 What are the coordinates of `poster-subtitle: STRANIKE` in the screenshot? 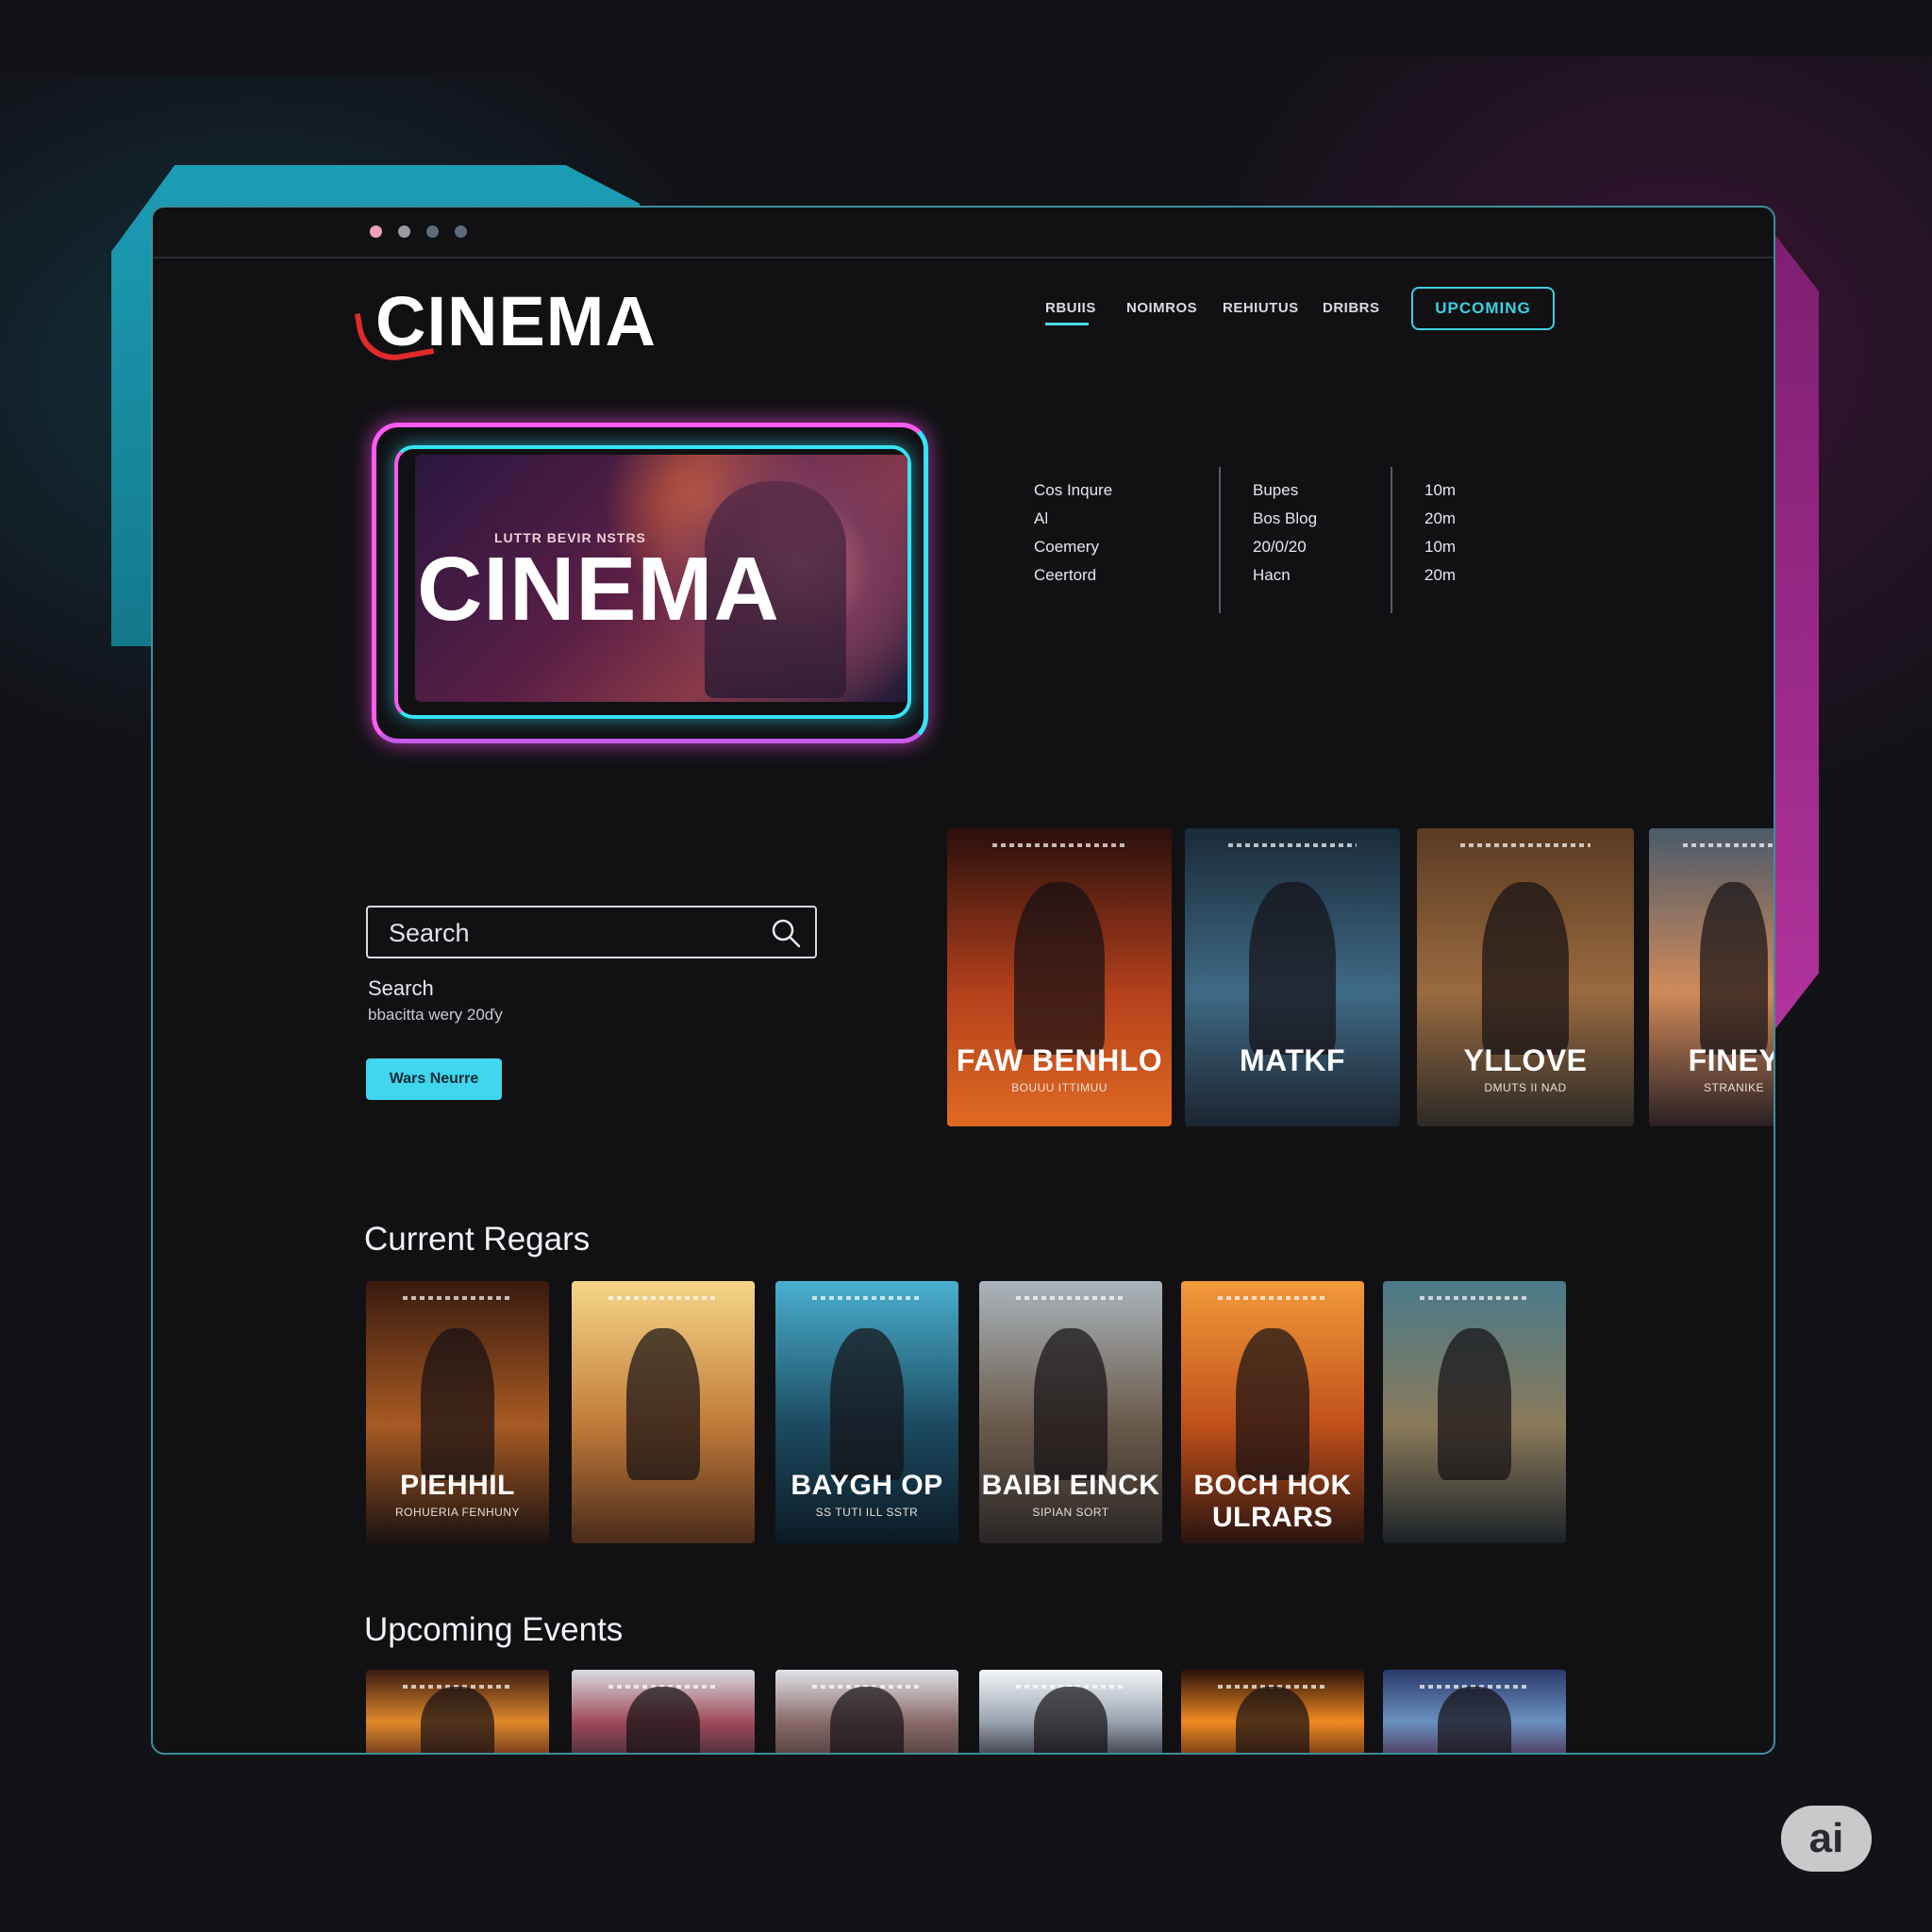 It's located at (1733, 1087).